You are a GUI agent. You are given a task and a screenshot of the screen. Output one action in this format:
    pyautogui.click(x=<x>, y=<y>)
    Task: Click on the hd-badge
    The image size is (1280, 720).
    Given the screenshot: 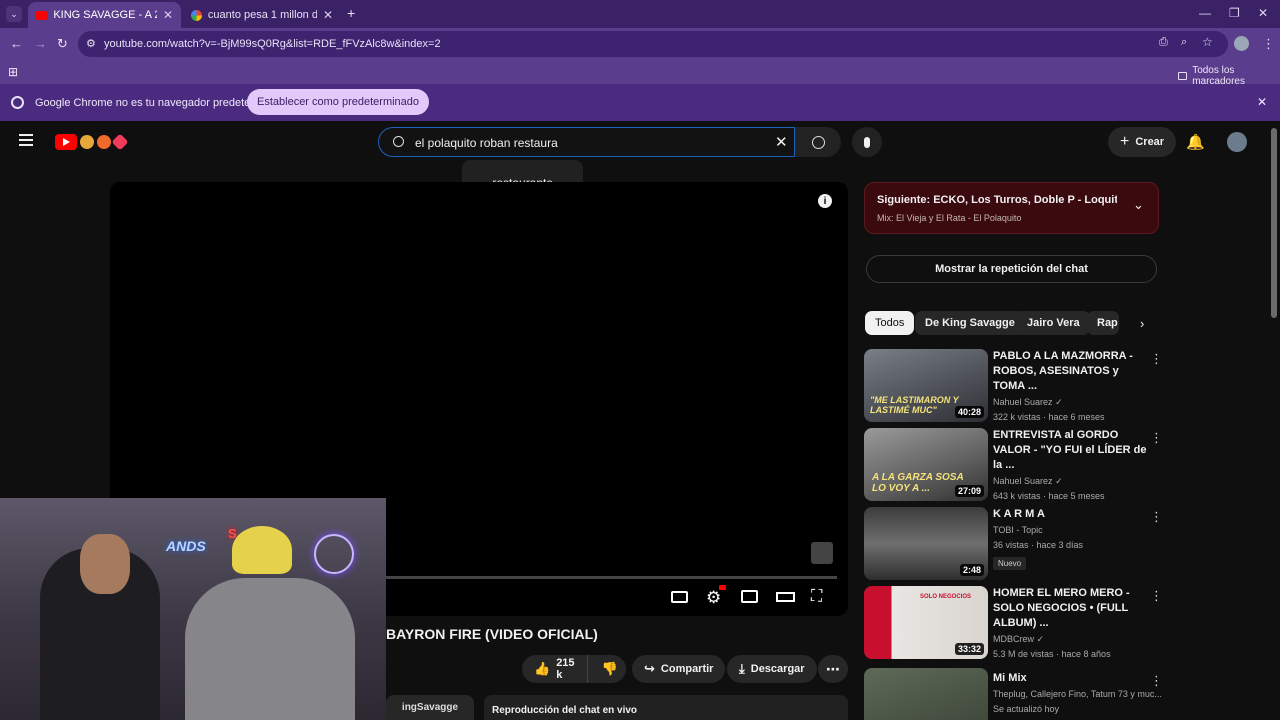 What is the action you would take?
    pyautogui.click(x=722, y=587)
    